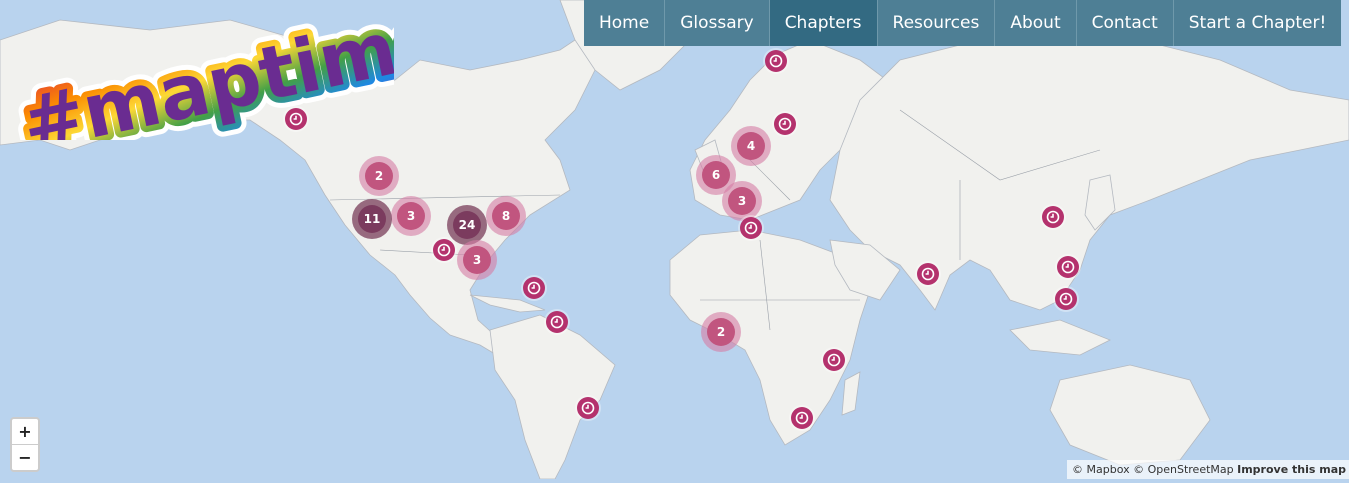  Describe the element at coordinates (1125, 23) in the screenshot. I see `nav-contact: Contact` at that location.